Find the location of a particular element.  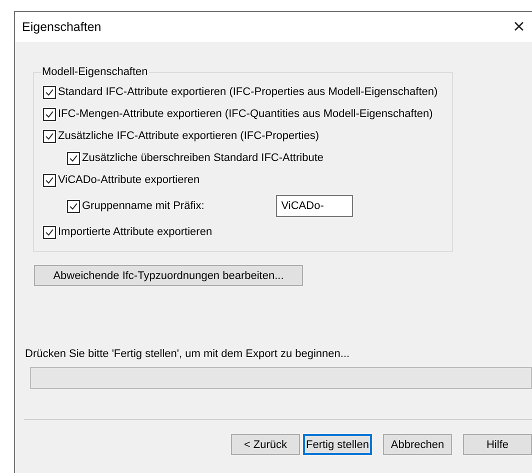

checkbox-label: Zusätzliche überschreiben Standard IFC-Attribute is located at coordinates (203, 158).